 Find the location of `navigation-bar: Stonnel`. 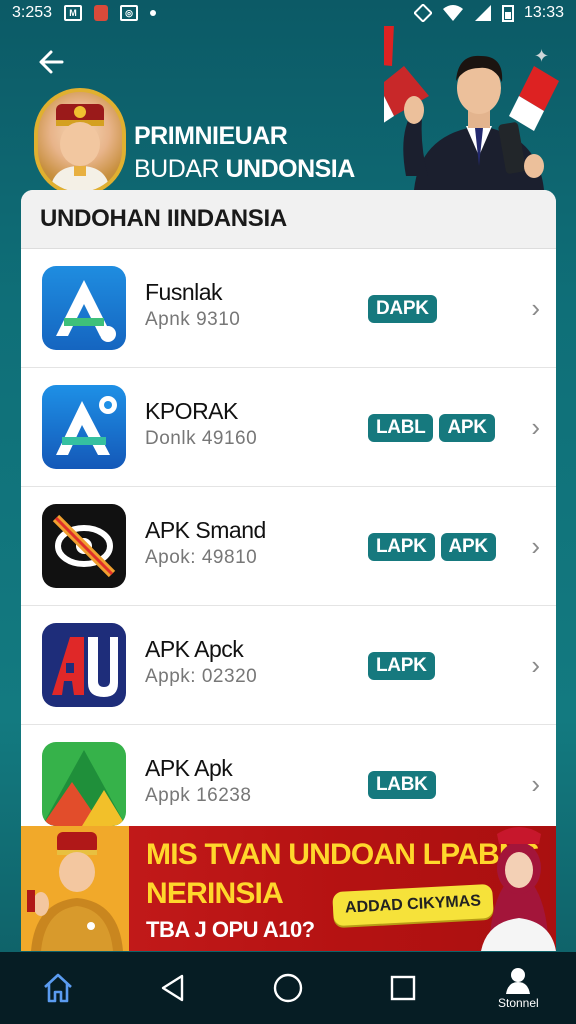

navigation-bar: Stonnel is located at coordinates (288, 988).